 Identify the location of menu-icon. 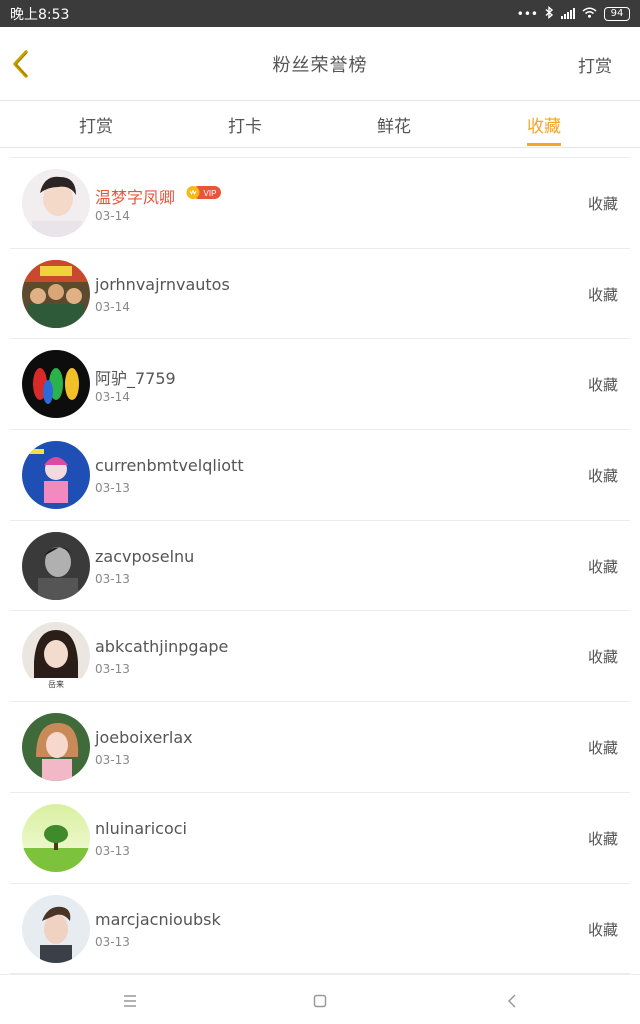
(130, 1001).